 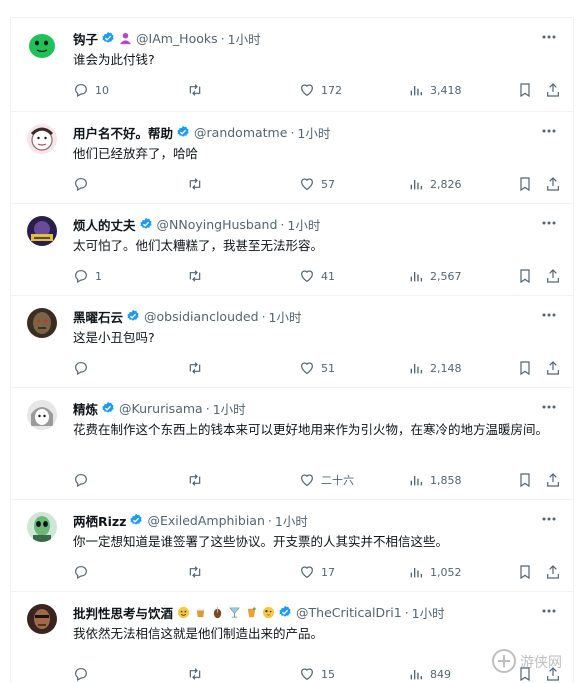 What do you see at coordinates (326, 480) in the screenshot?
I see `like-button: 二十六` at bounding box center [326, 480].